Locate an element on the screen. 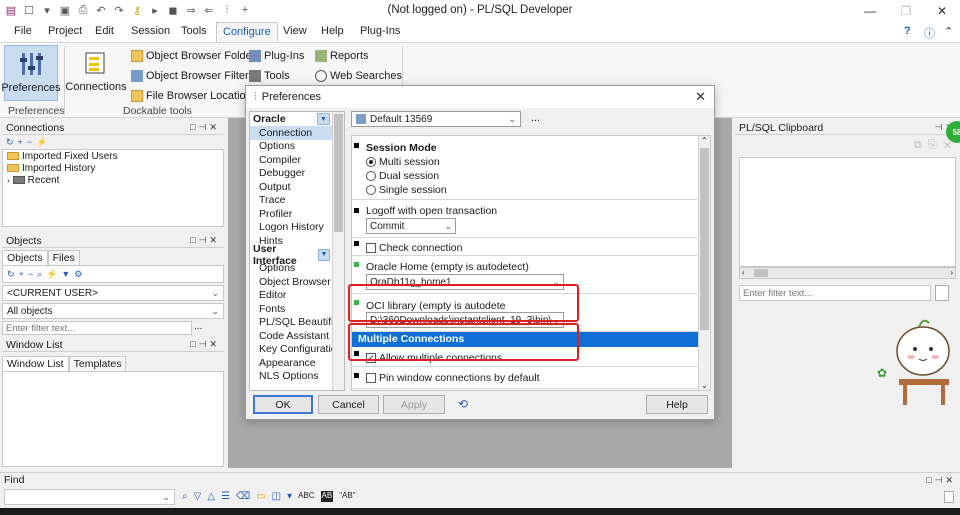 This screenshot has width=960, height=515. clipboard-filter-input is located at coordinates (835, 293).